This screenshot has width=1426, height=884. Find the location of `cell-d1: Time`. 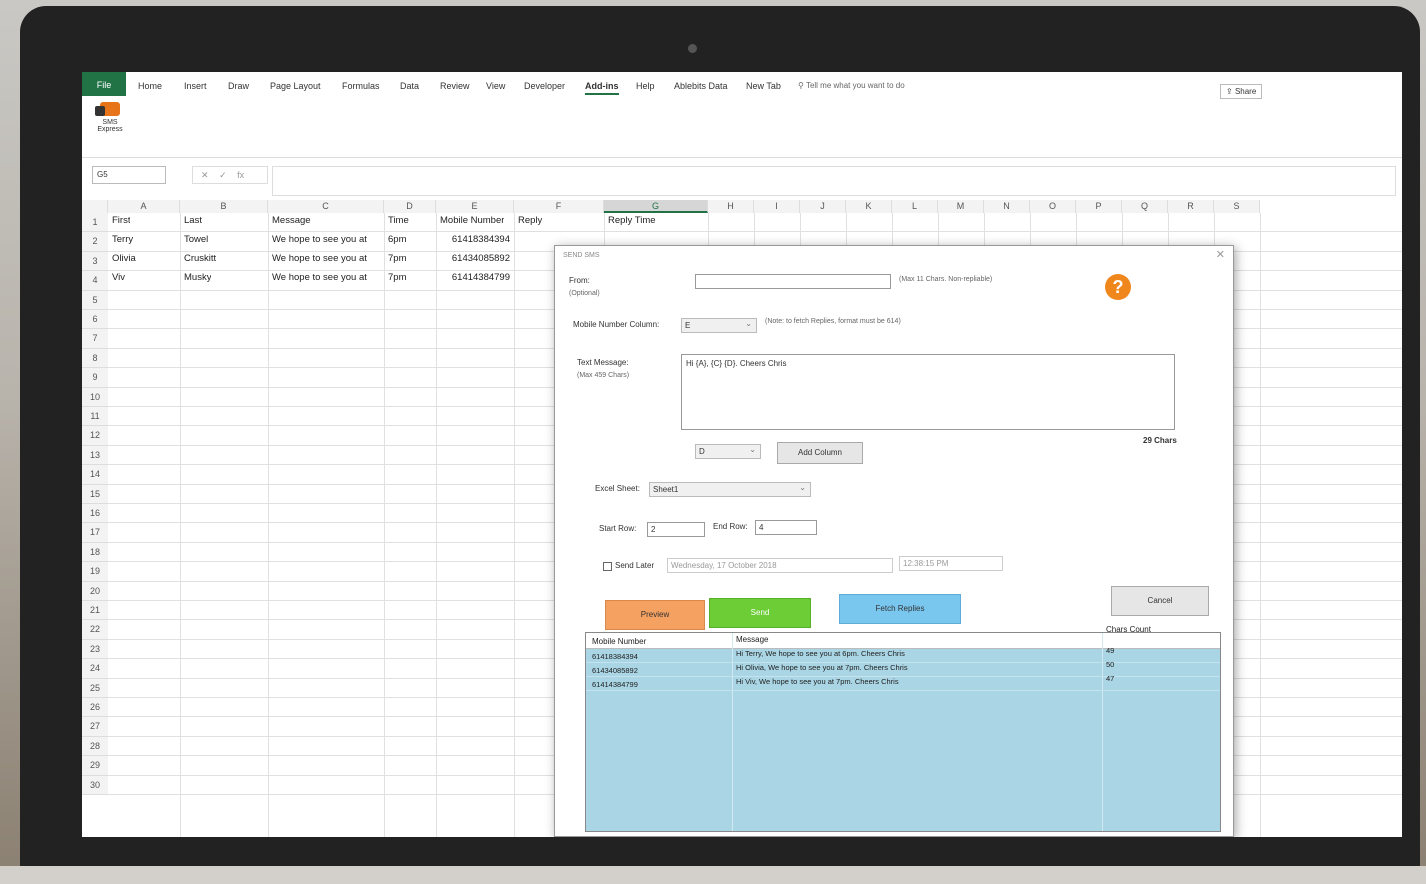

cell-d1: Time is located at coordinates (398, 220).